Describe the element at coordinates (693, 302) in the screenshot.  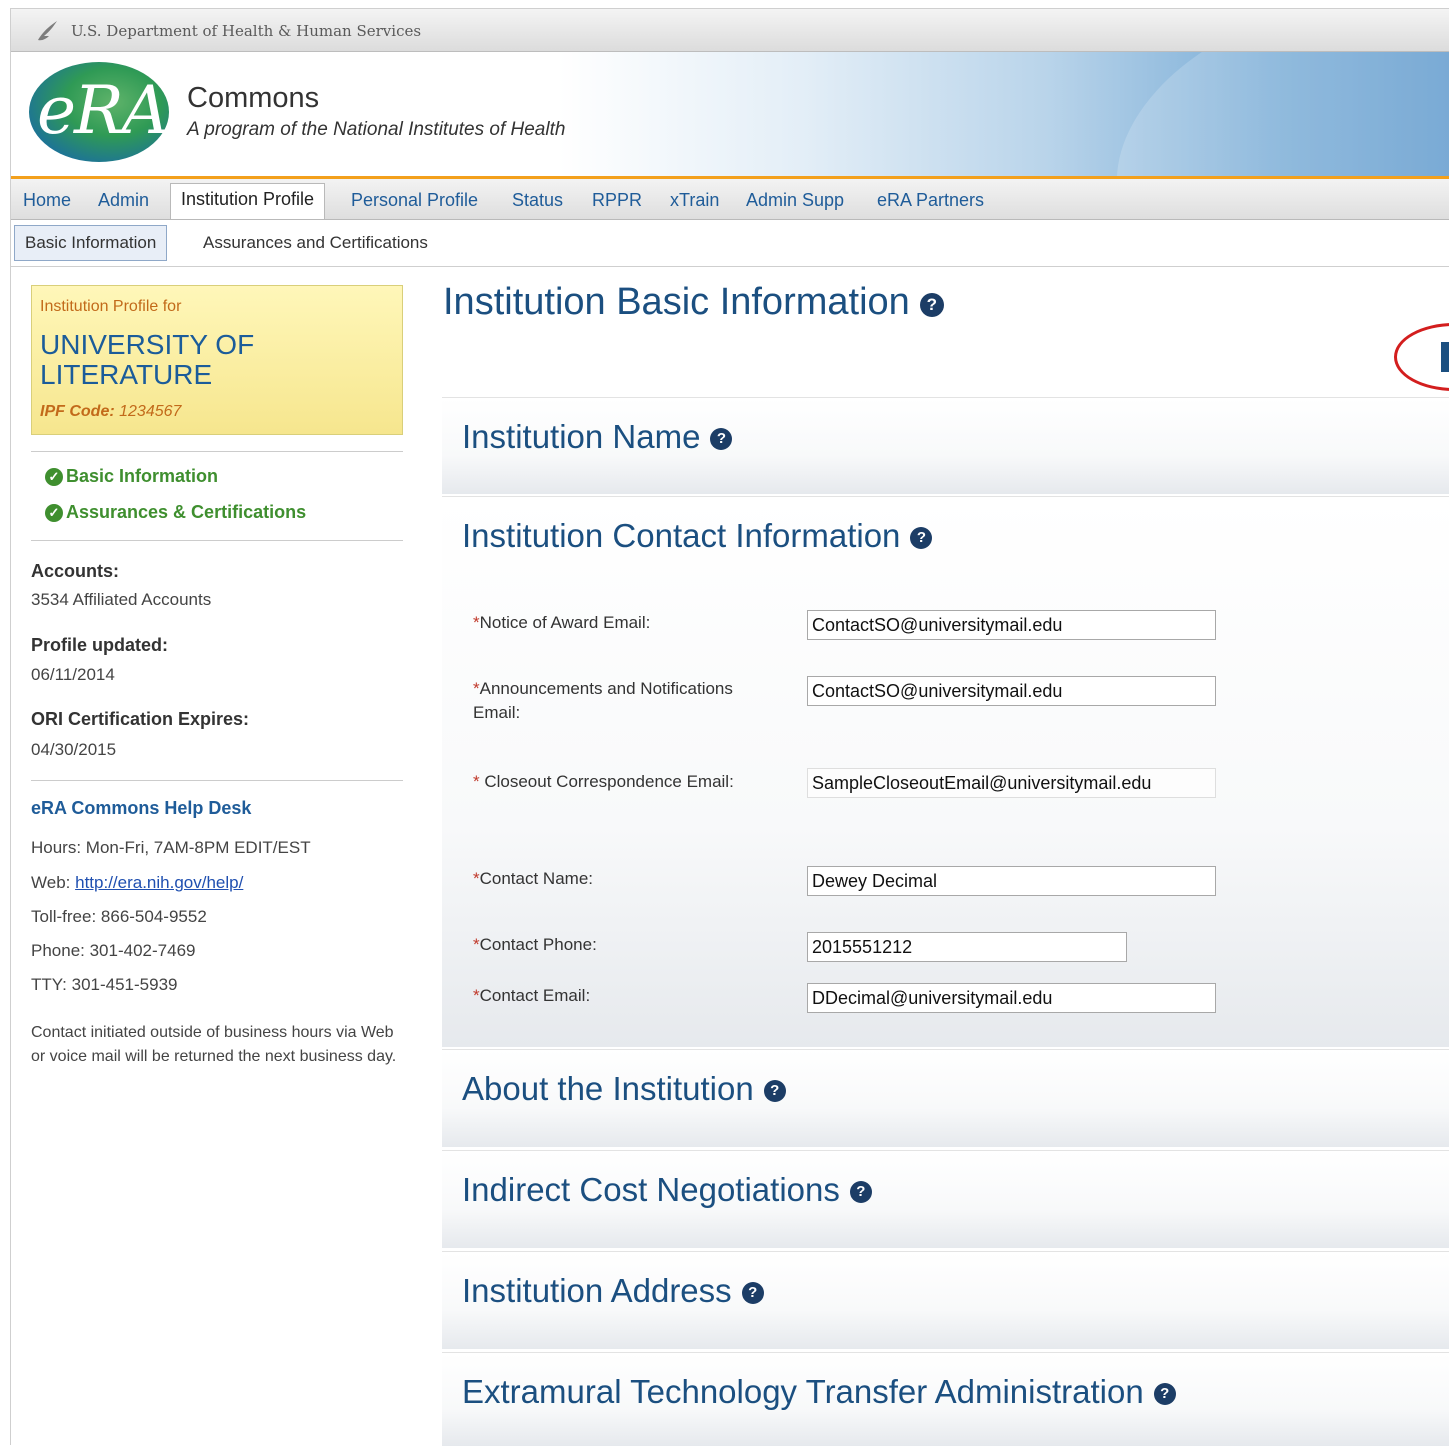
I see `page-title: Institution Basic Information?` at that location.